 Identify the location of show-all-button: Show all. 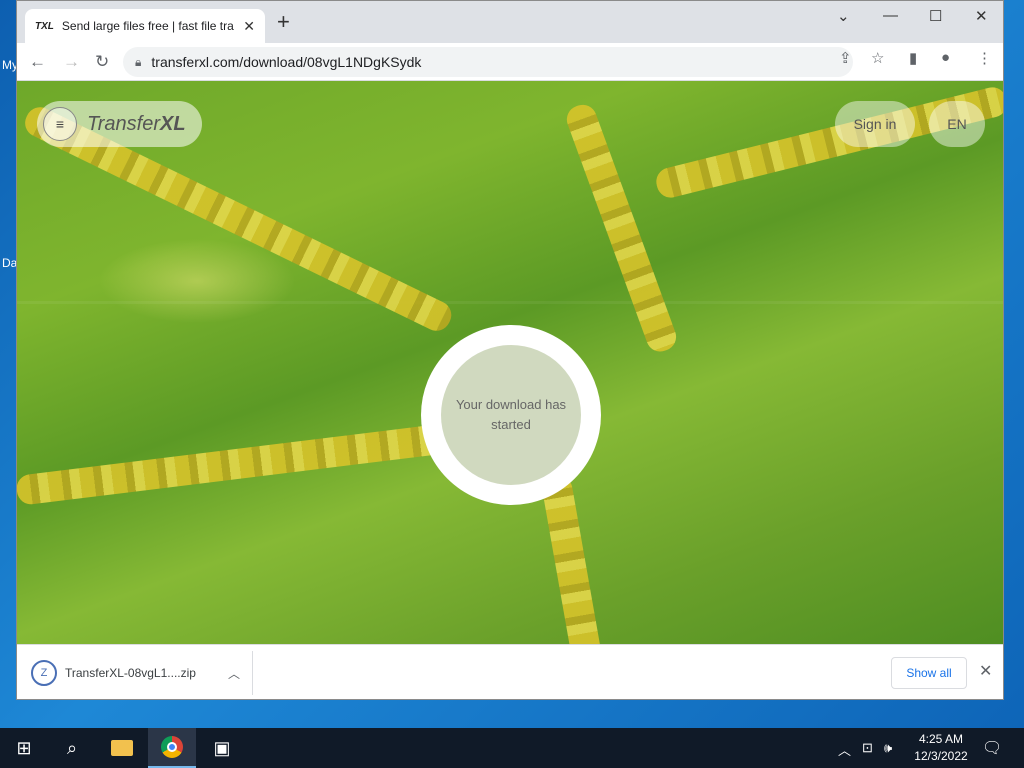
(929, 673).